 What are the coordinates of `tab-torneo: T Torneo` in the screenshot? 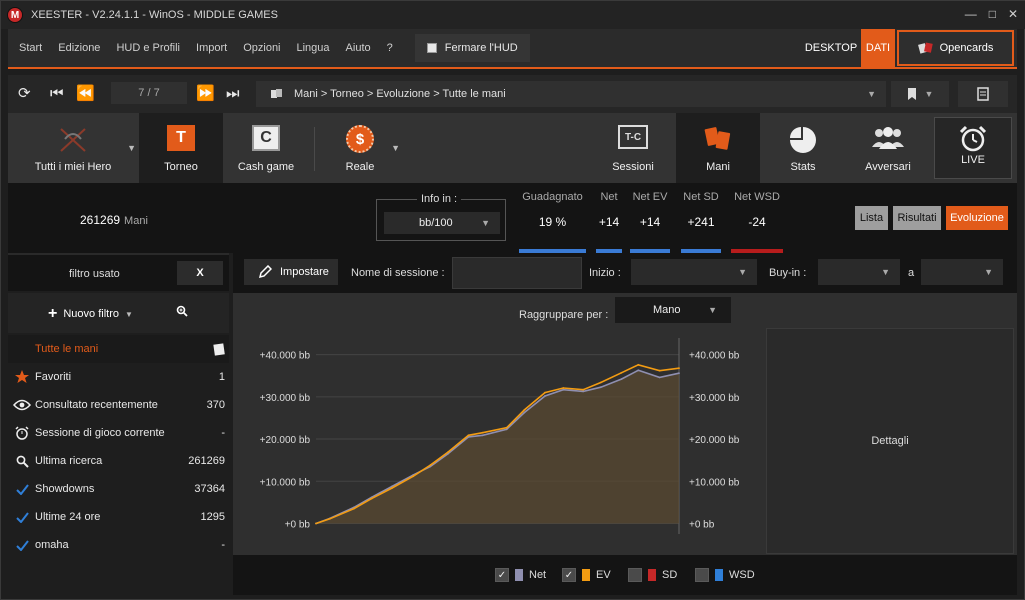 It's located at (181, 148).